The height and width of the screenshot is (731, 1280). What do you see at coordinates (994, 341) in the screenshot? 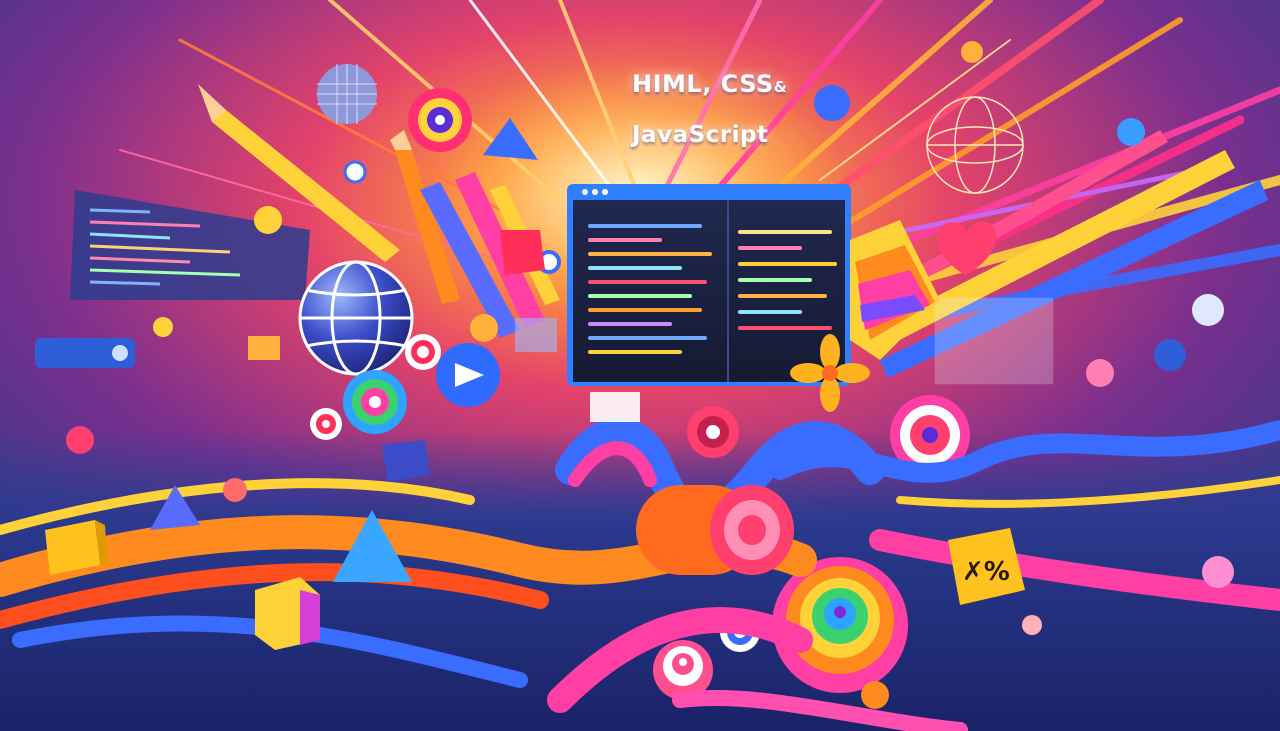
I see `glass-panel` at bounding box center [994, 341].